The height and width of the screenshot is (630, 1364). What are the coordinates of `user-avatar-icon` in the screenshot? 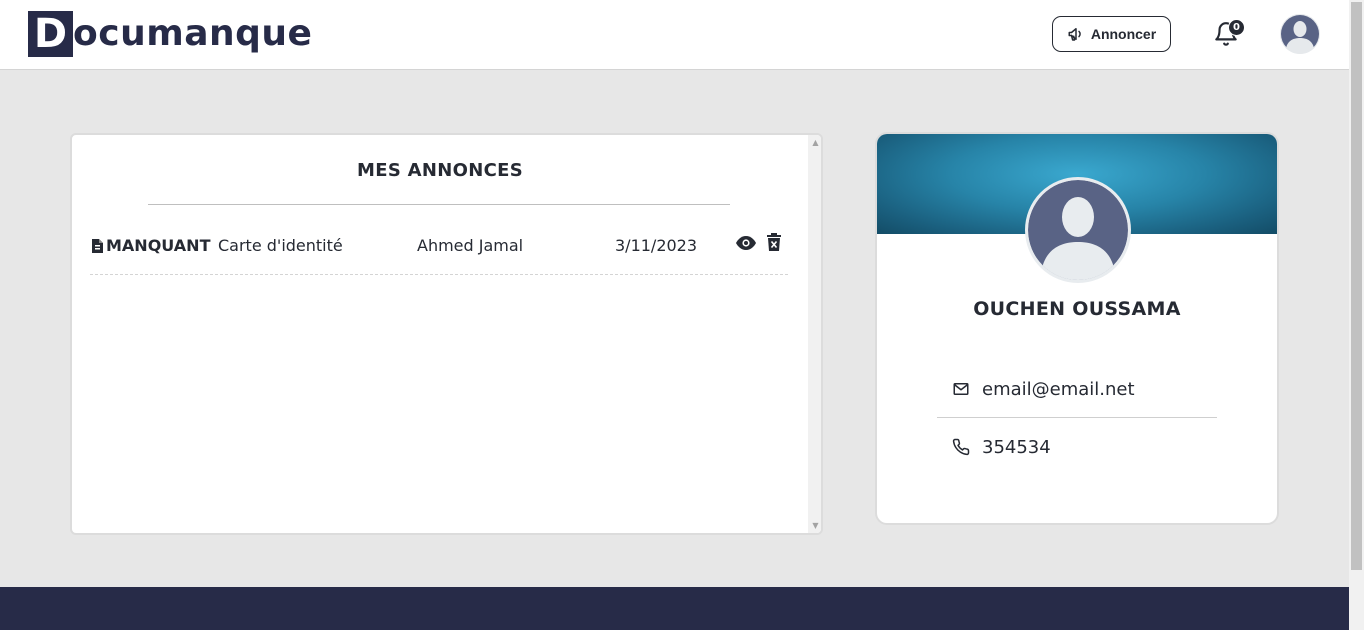 It's located at (1300, 34).